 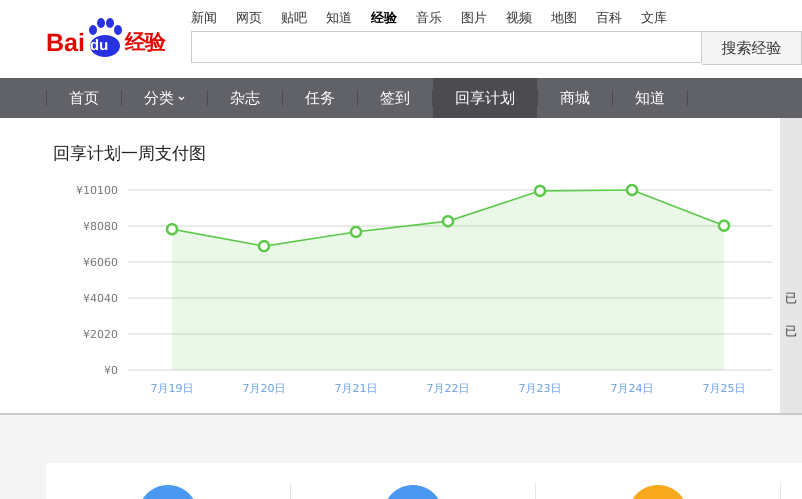 What do you see at coordinates (540, 388) in the screenshot?
I see `x-axis-label: 7月23日` at bounding box center [540, 388].